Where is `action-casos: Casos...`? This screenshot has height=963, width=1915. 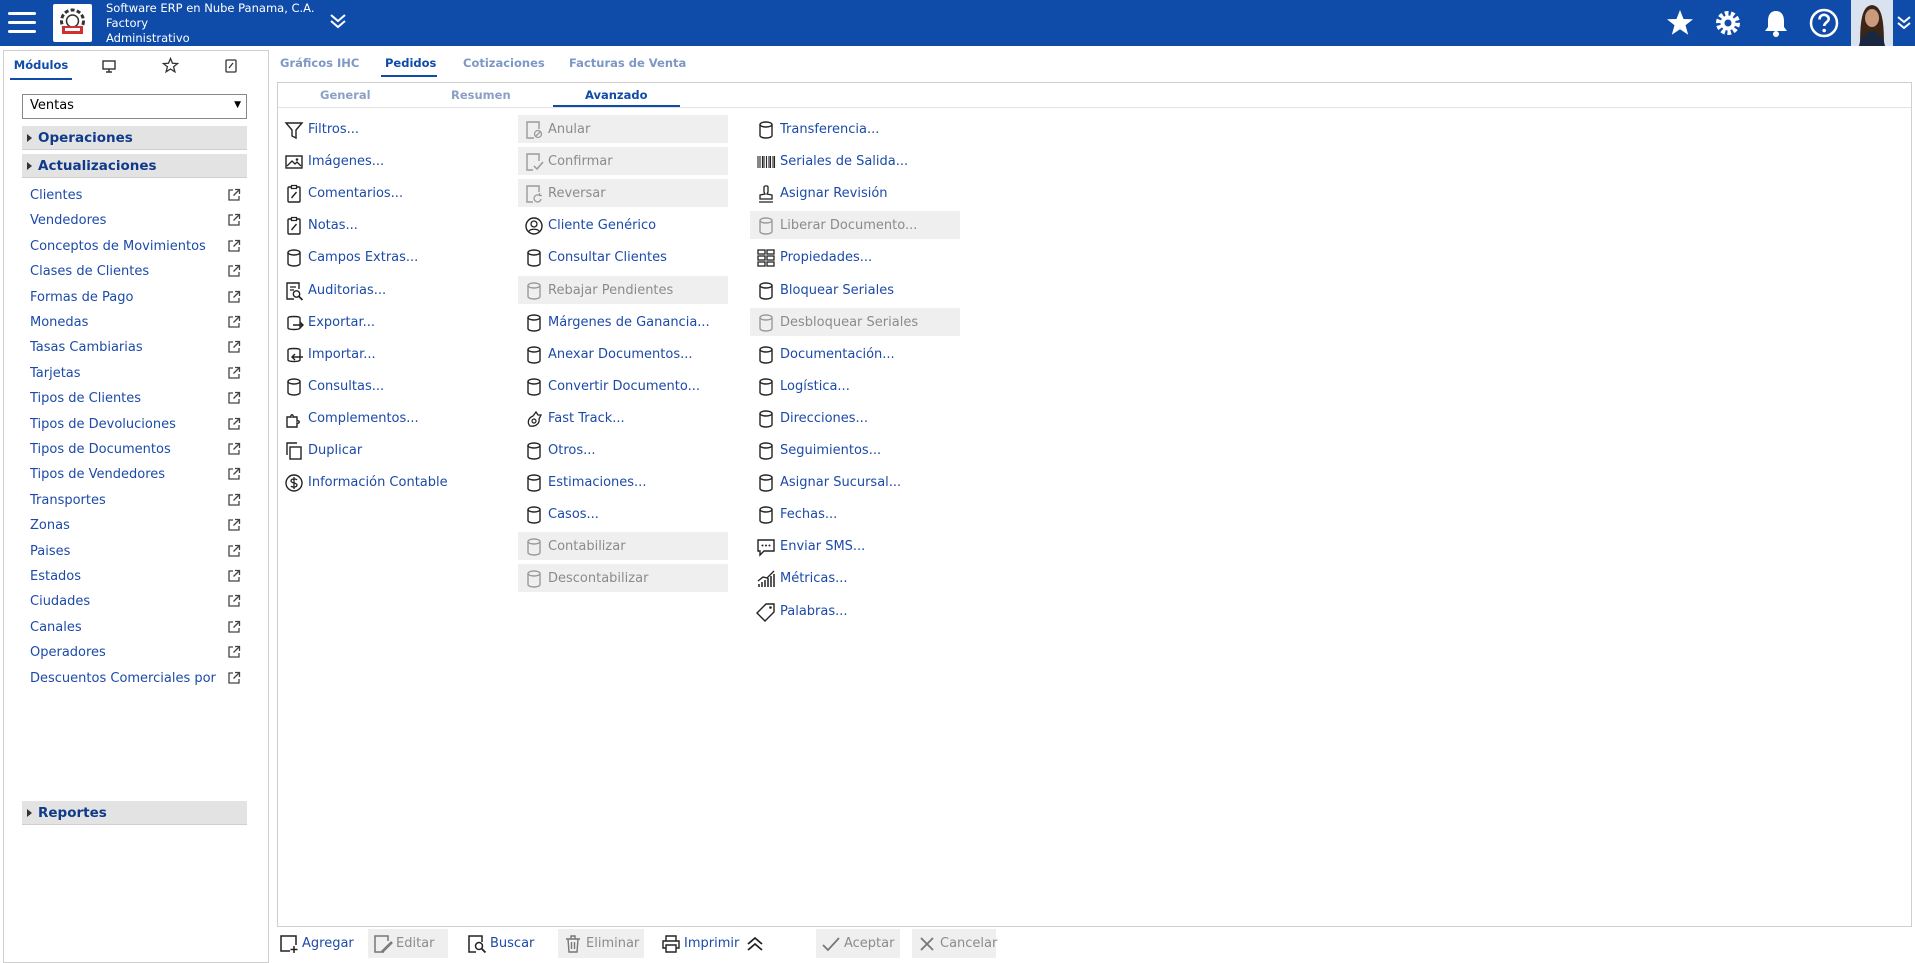 action-casos: Casos... is located at coordinates (623, 514).